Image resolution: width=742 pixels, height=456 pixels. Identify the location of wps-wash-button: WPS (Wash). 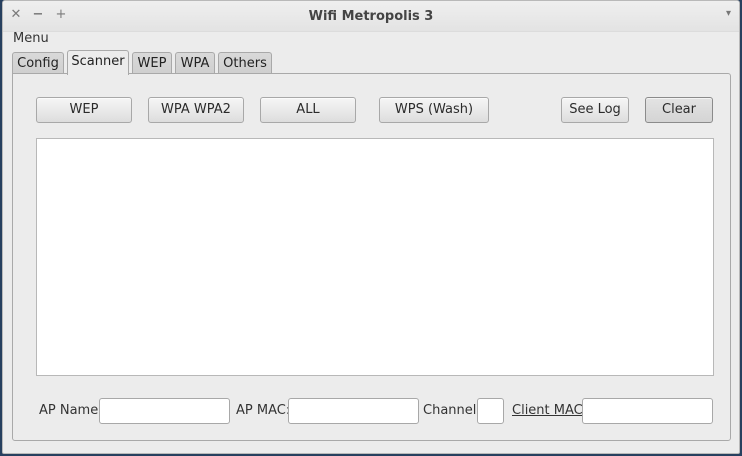
(434, 110).